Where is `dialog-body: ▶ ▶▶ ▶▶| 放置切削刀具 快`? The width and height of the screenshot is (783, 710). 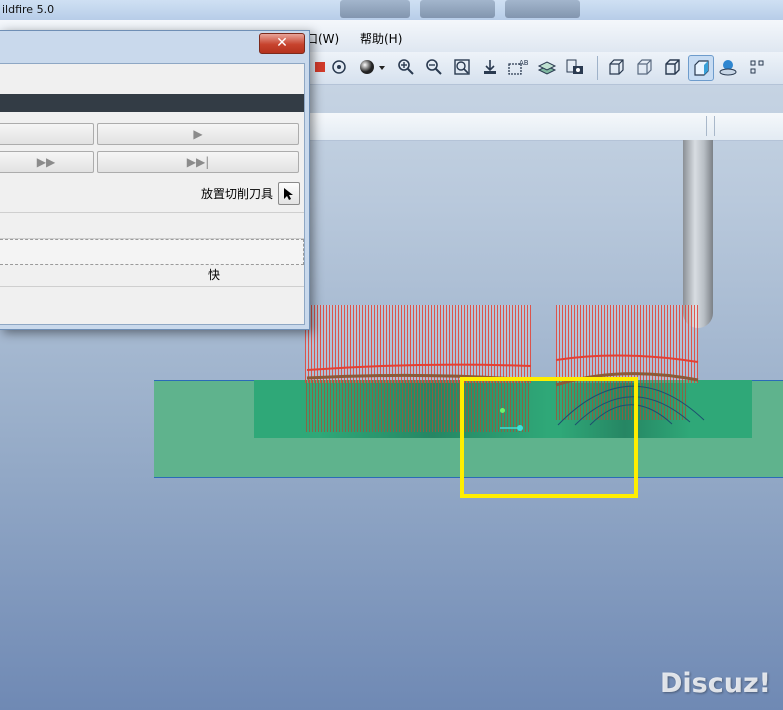 dialog-body: ▶ ▶▶ ▶▶| 放置切削刀具 快 is located at coordinates (152, 194).